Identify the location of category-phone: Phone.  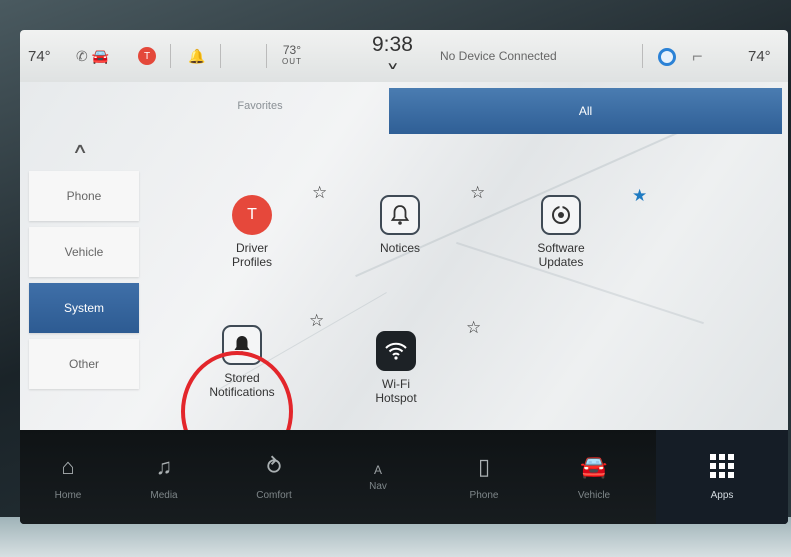
(84, 196).